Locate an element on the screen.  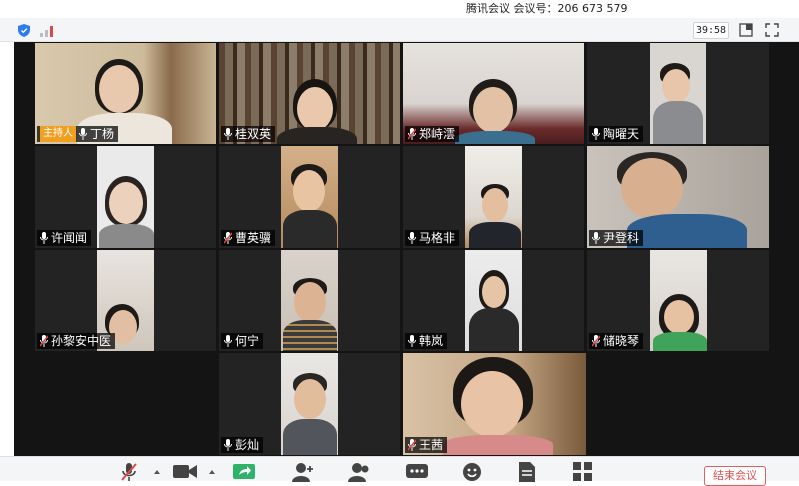
host-badge: 主持人 is located at coordinates (58, 134).